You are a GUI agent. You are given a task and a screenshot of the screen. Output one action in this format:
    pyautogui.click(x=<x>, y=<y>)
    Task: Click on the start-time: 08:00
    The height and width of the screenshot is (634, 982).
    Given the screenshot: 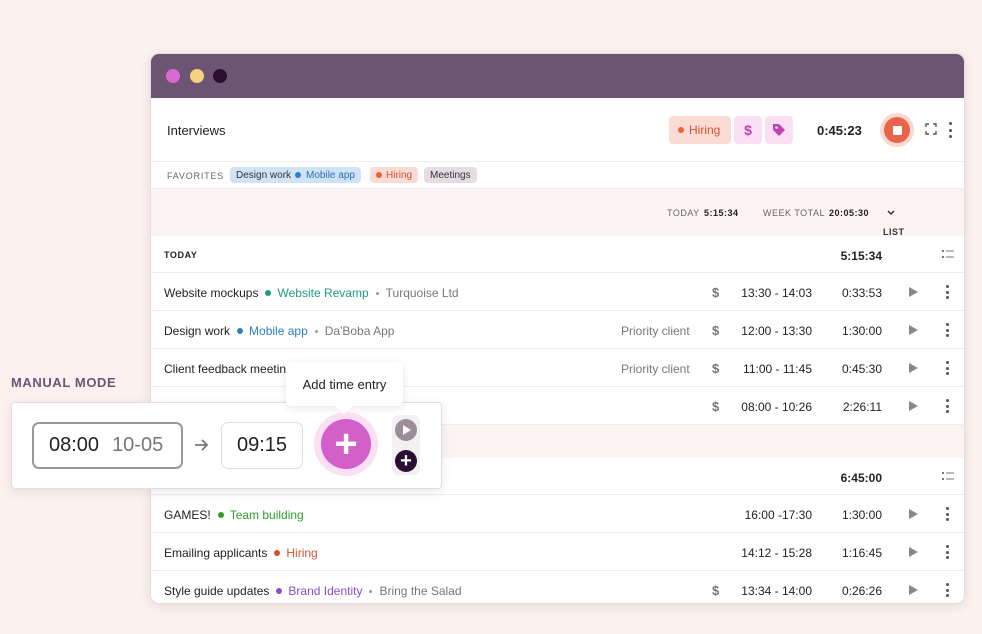 What is the action you would take?
    pyautogui.click(x=74, y=445)
    